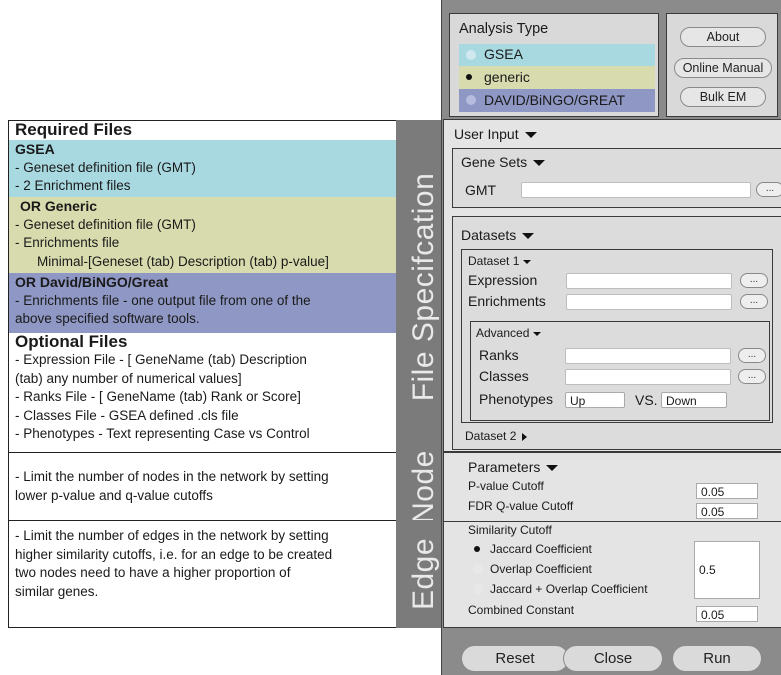 The image size is (781, 675). Describe the element at coordinates (723, 97) in the screenshot. I see `bulk-em-button: Bulk EM` at that location.